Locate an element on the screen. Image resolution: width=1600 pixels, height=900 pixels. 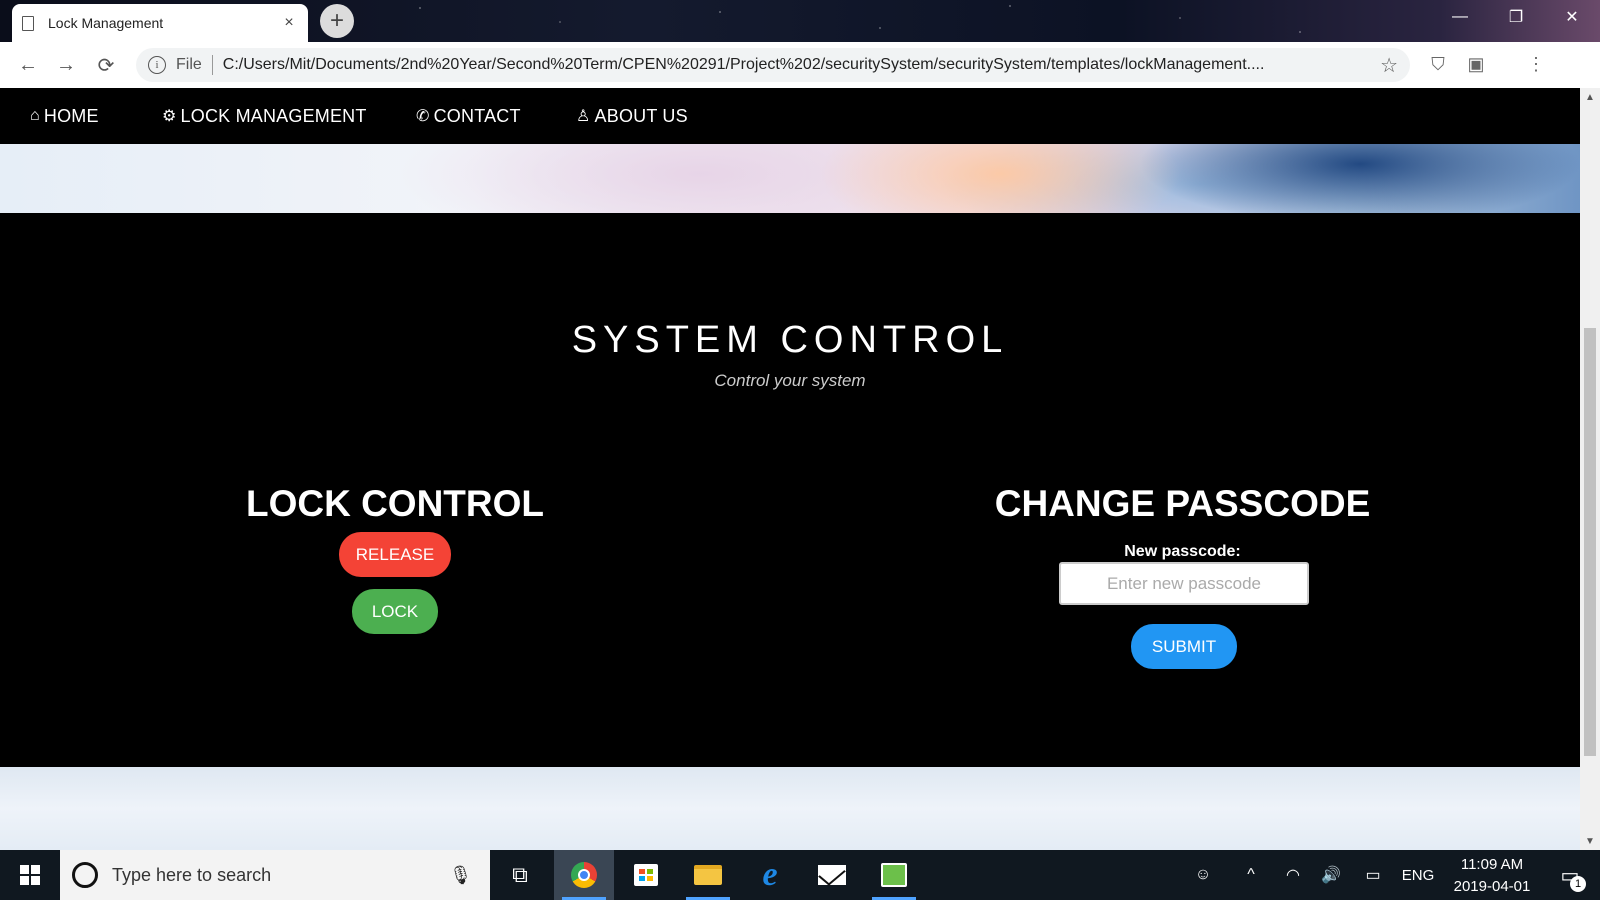
folder-icon is located at coordinates (708, 875).